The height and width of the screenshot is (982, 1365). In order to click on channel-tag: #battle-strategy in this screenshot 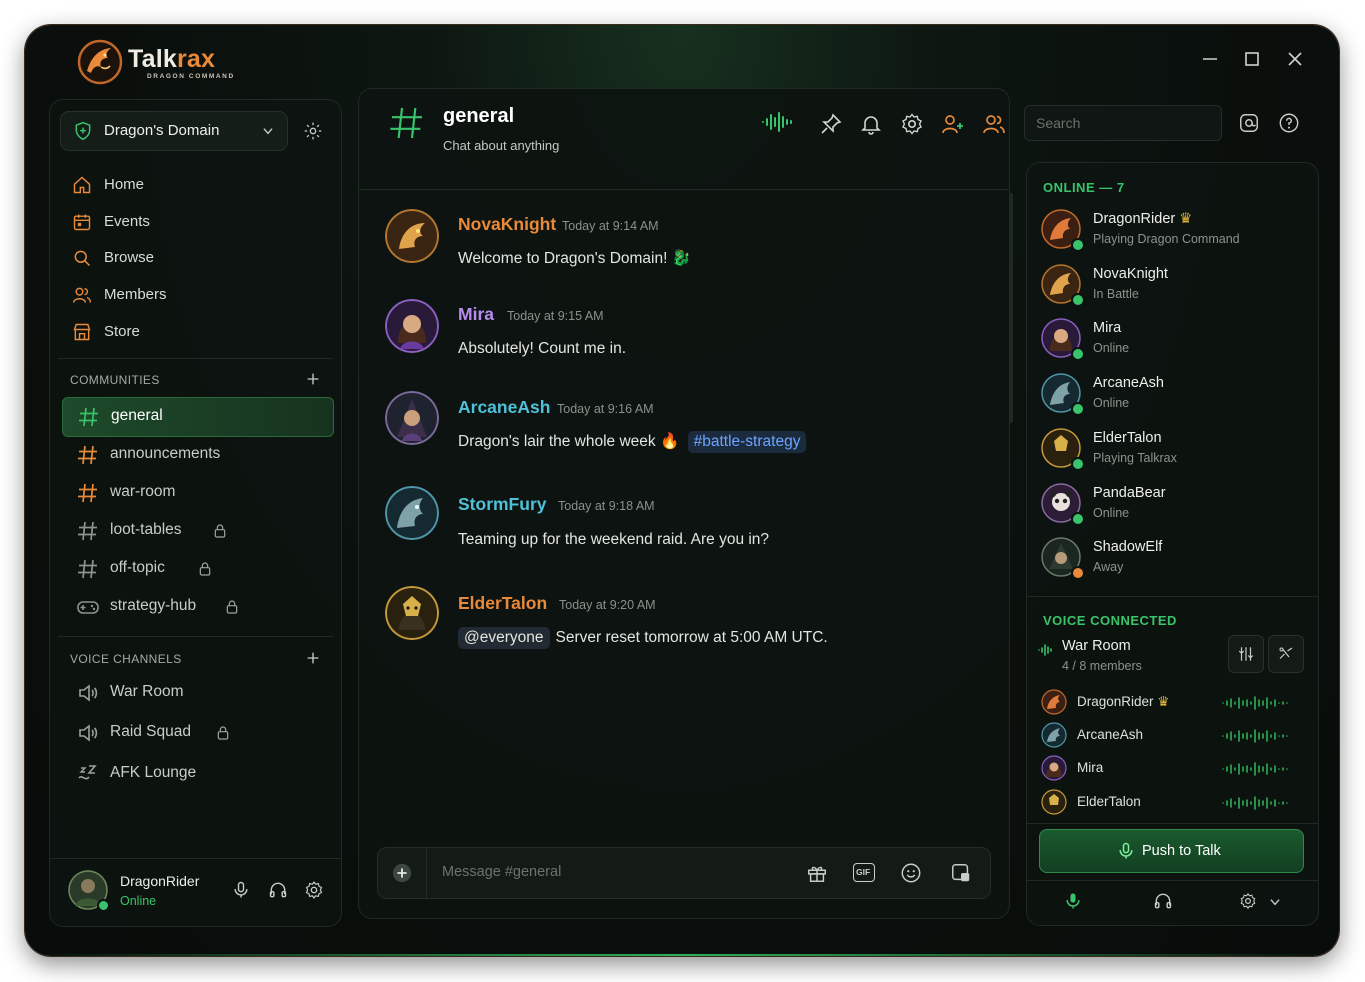, I will do `click(747, 442)`.